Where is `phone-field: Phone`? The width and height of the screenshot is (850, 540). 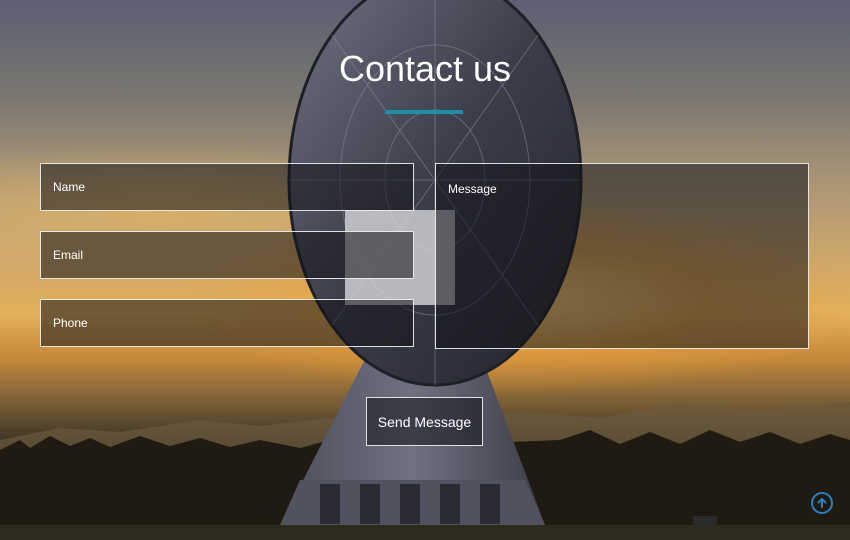
phone-field: Phone is located at coordinates (227, 323).